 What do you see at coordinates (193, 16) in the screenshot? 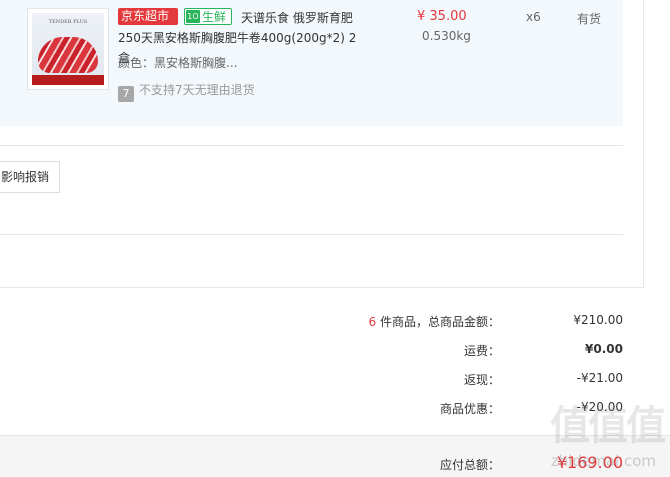
I see `fresh-logo-icon: 1O` at bounding box center [193, 16].